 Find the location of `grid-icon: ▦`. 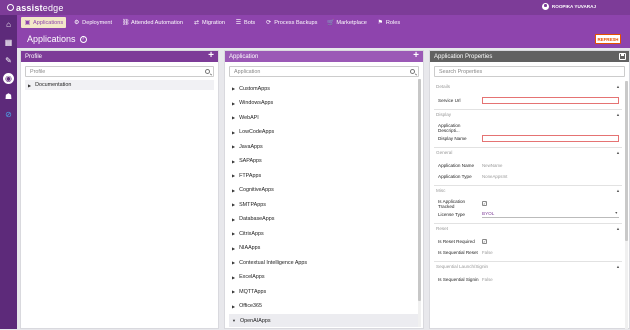

grid-icon: ▦ is located at coordinates (8, 42).